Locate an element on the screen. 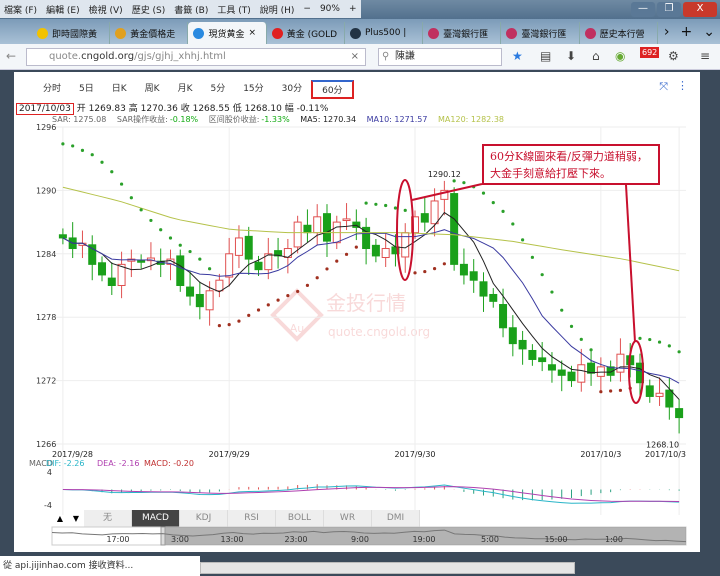 This screenshot has width=720, height=576. indicator-tab: BOLL is located at coordinates (300, 518).